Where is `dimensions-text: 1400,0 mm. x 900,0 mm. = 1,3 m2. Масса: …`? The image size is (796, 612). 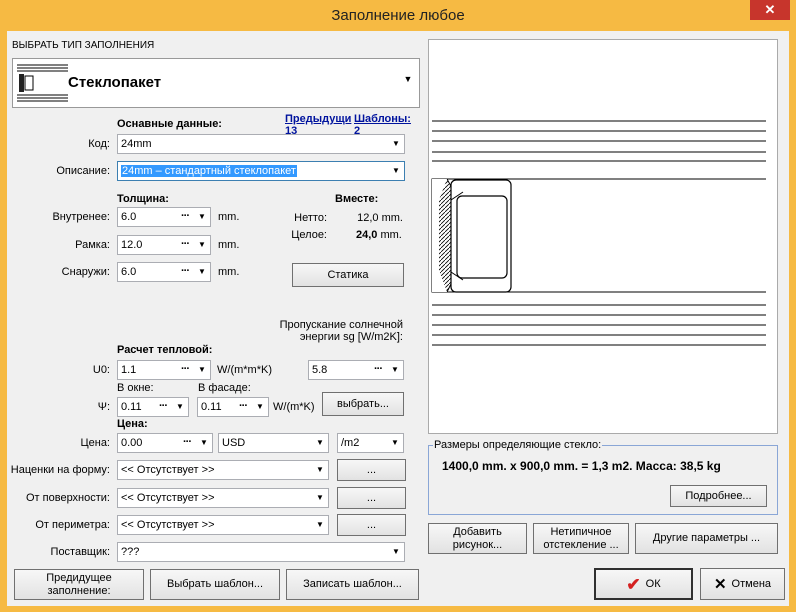
dimensions-text: 1400,0 mm. x 900,0 mm. = 1,3 m2. Масса: … is located at coordinates (581, 466).